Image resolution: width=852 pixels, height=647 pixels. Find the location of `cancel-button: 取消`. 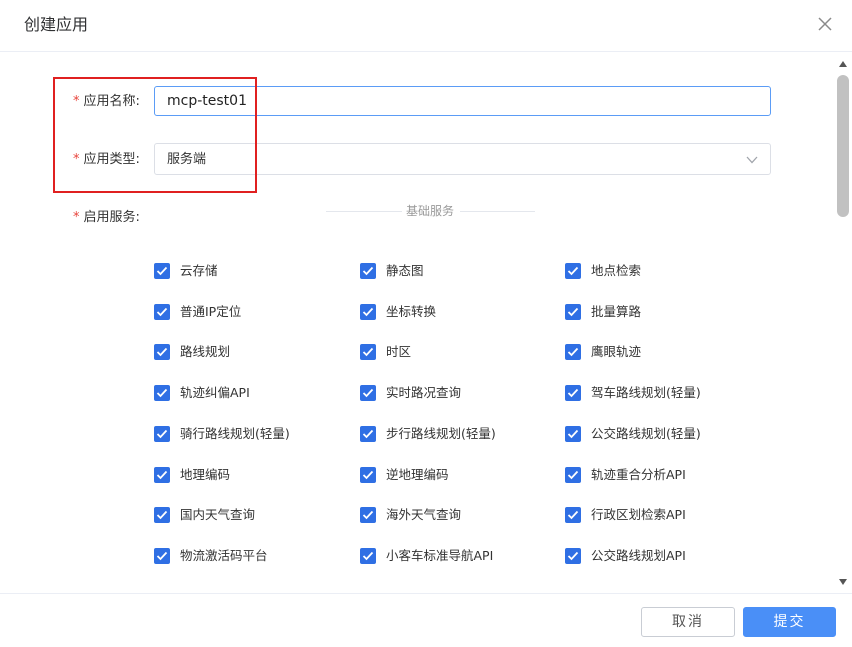

cancel-button: 取消 is located at coordinates (688, 622).